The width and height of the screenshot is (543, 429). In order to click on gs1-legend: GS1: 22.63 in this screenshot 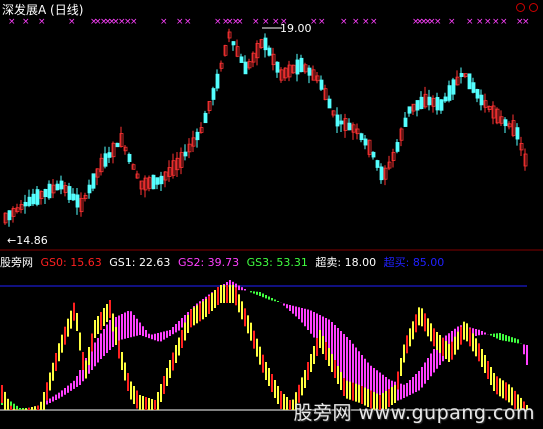, I will do `click(139, 262)`.